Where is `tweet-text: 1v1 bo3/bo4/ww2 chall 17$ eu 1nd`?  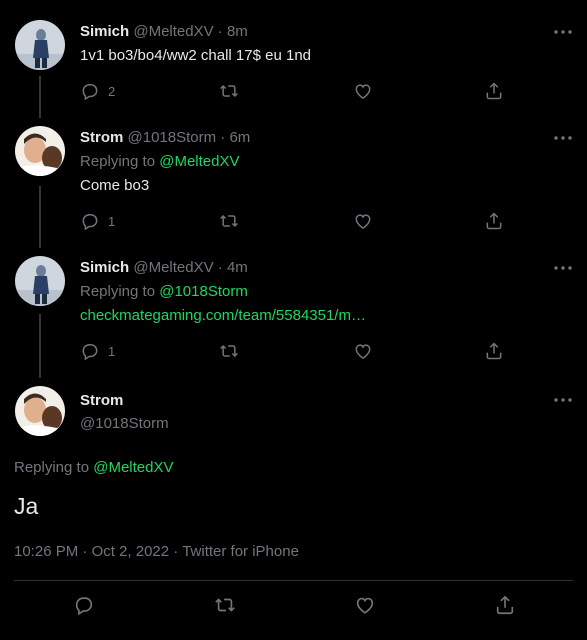 tweet-text: 1v1 bo3/bo4/ww2 chall 17$ eu 1nd is located at coordinates (196, 55).